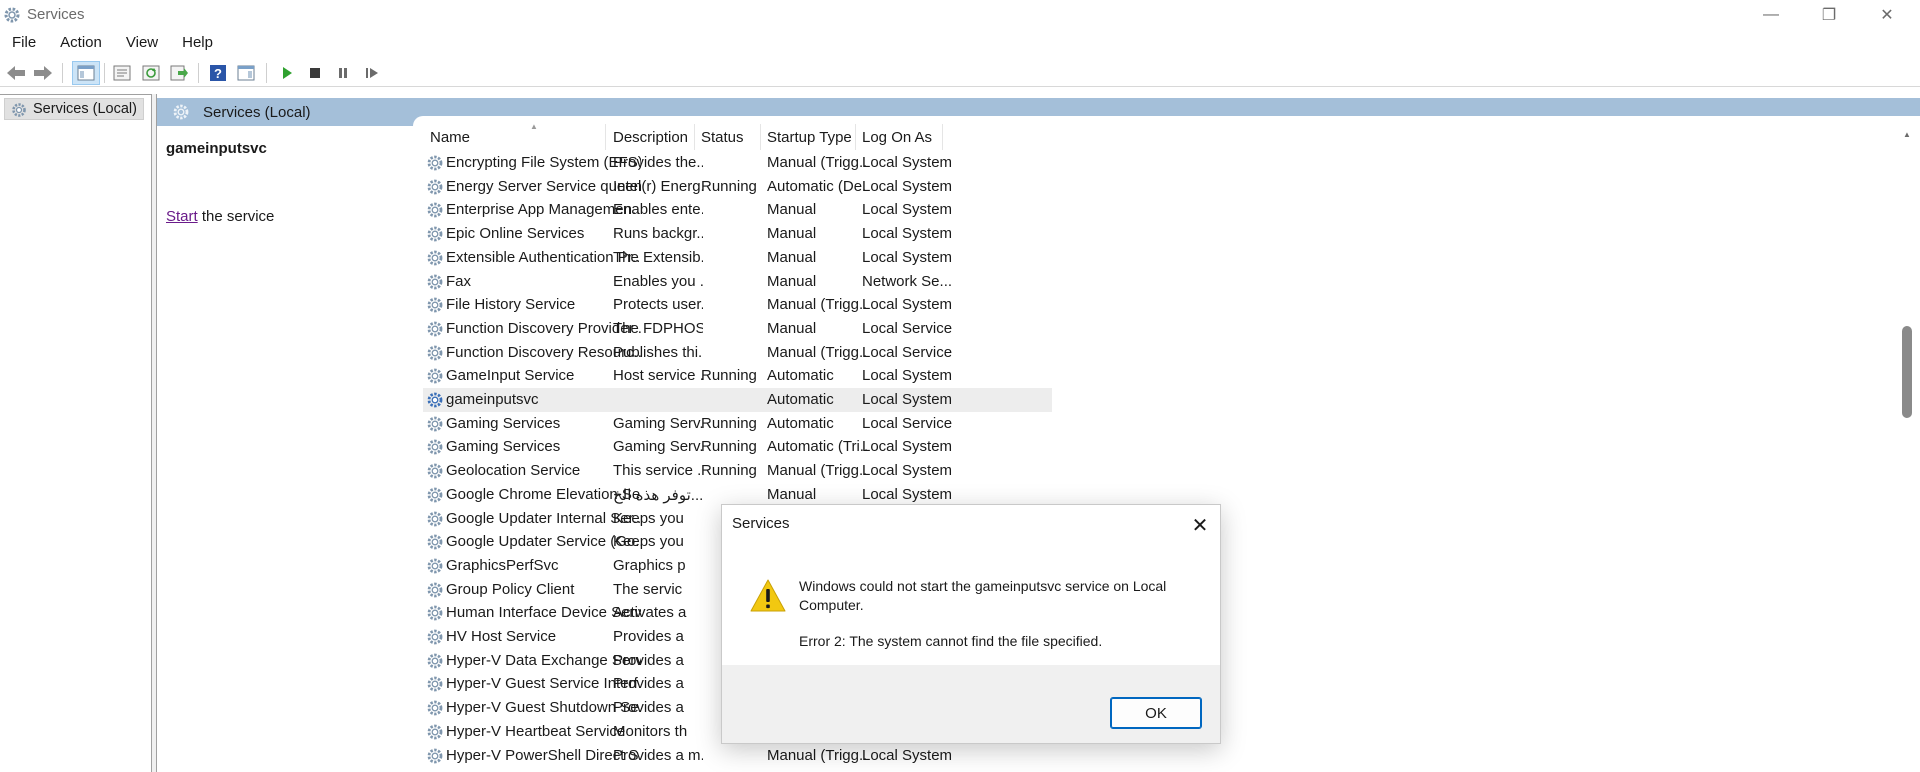  I want to click on service-startup-type: Automatic, so click(800, 399).